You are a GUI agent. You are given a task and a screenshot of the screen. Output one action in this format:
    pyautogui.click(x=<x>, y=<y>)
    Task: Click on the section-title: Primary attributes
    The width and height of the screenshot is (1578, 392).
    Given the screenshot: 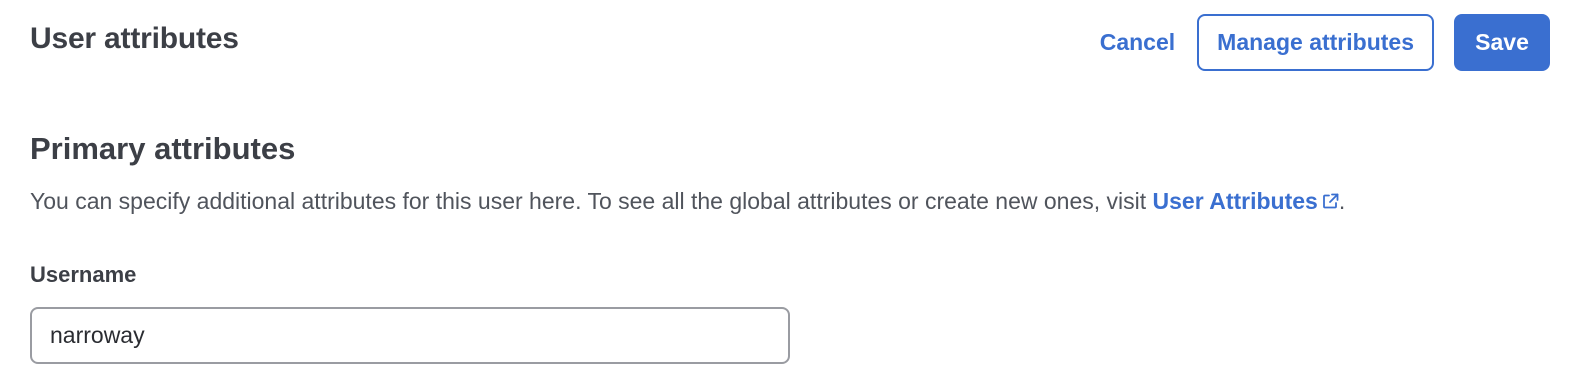 What is the action you would take?
    pyautogui.click(x=163, y=148)
    